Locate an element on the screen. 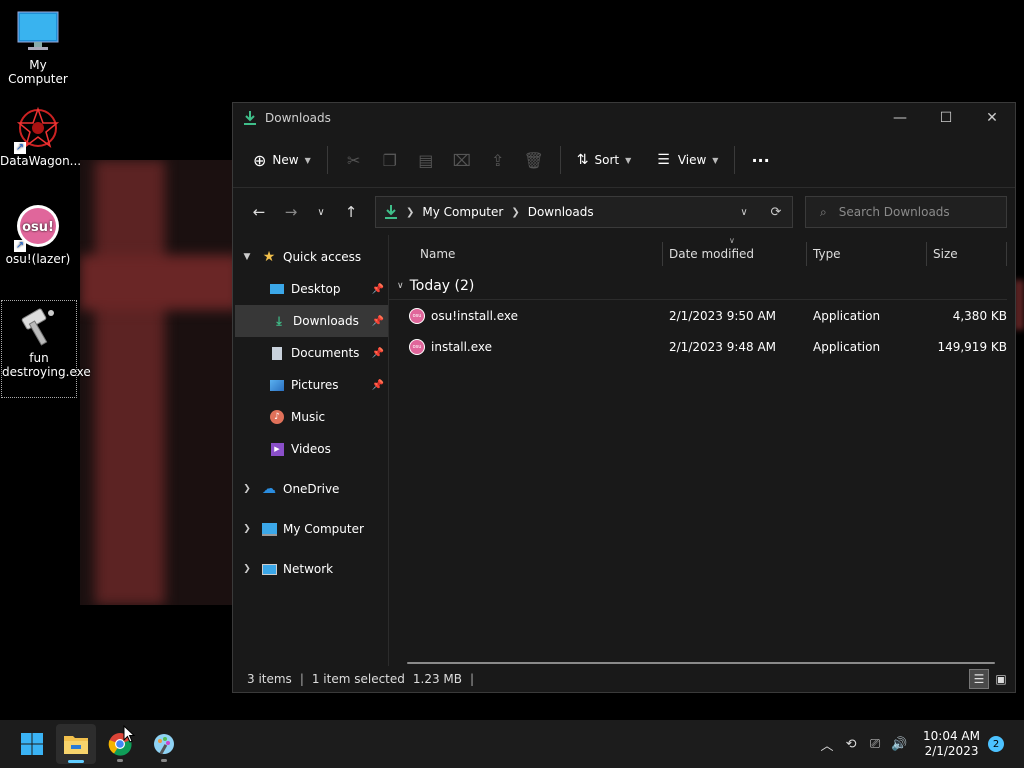 This screenshot has height=768, width=1024. breadcrumb-my-computer: My Computer is located at coordinates (462, 212).